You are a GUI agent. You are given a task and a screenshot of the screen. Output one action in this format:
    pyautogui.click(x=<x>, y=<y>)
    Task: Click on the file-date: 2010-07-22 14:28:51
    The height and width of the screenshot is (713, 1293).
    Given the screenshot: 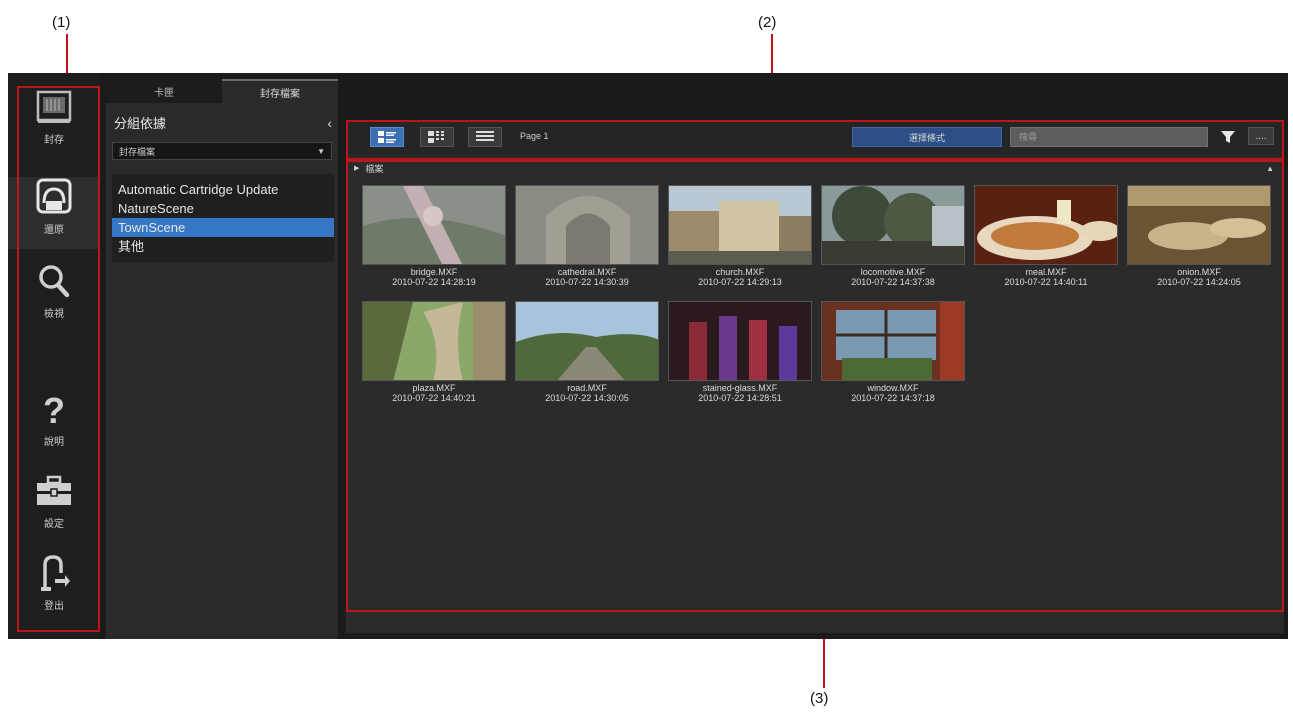 What is the action you would take?
    pyautogui.click(x=740, y=398)
    